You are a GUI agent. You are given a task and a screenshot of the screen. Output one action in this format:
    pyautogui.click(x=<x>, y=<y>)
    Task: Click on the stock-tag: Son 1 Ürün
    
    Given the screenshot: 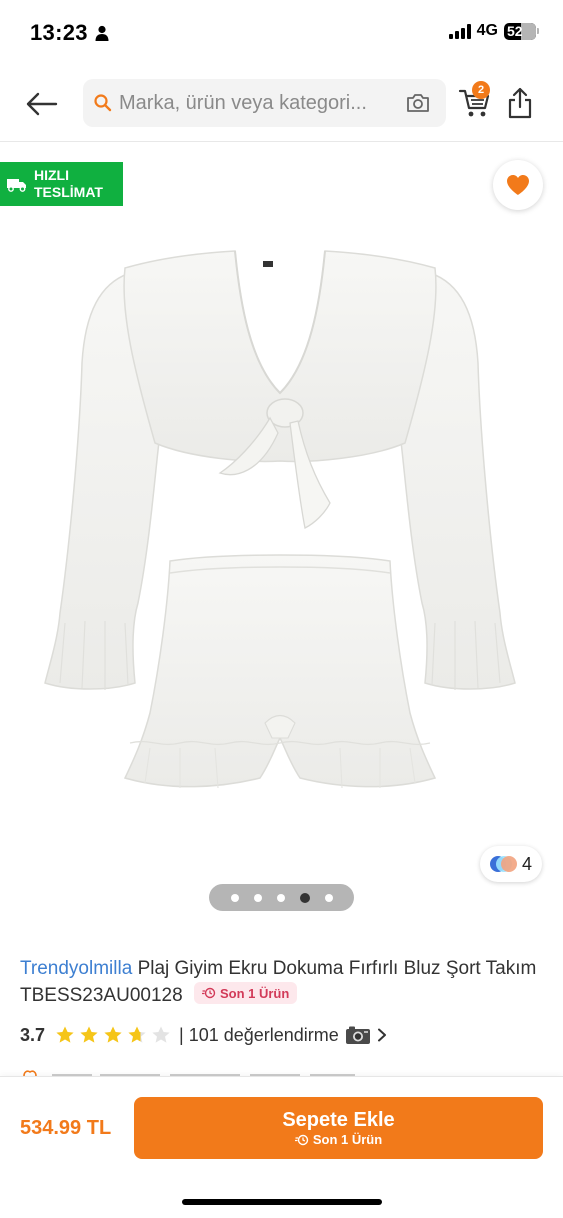 What is the action you would take?
    pyautogui.click(x=245, y=993)
    